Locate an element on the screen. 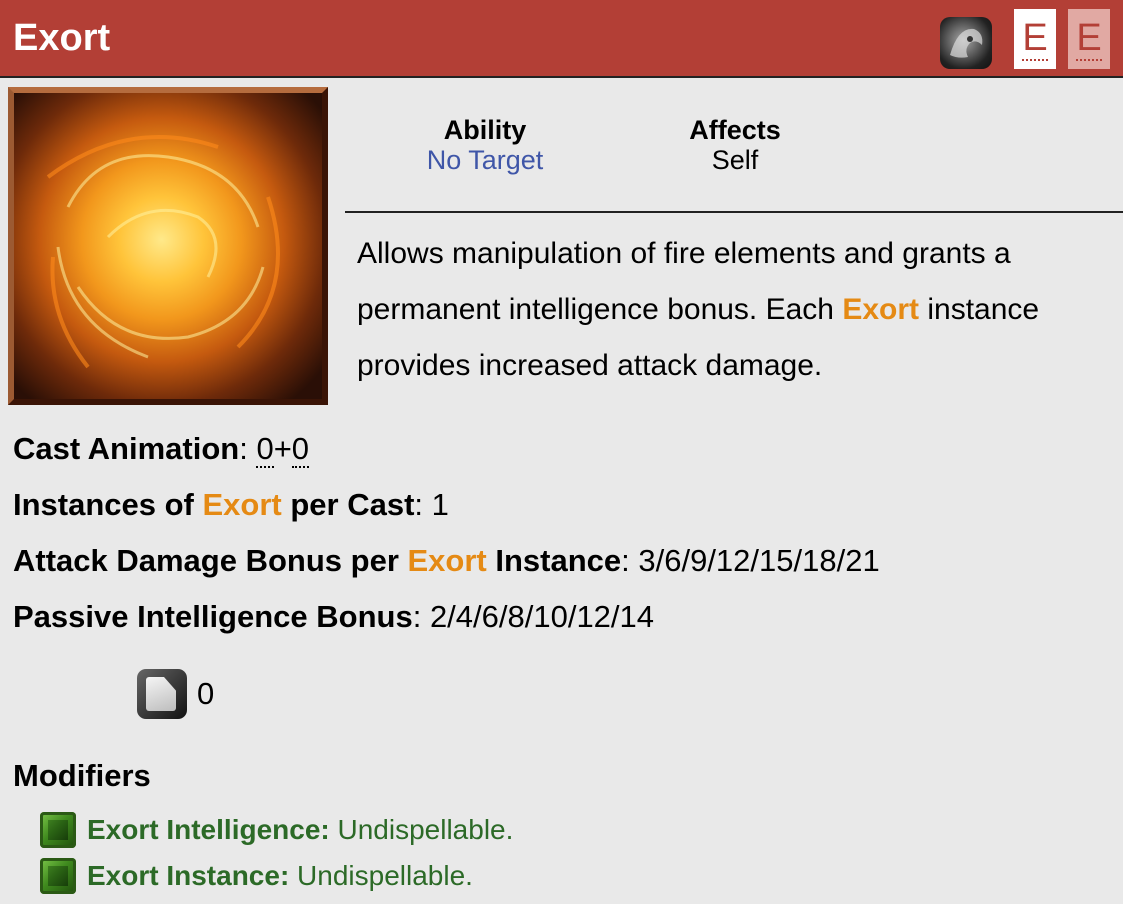  mana-cost-value: 0 is located at coordinates (206, 693).